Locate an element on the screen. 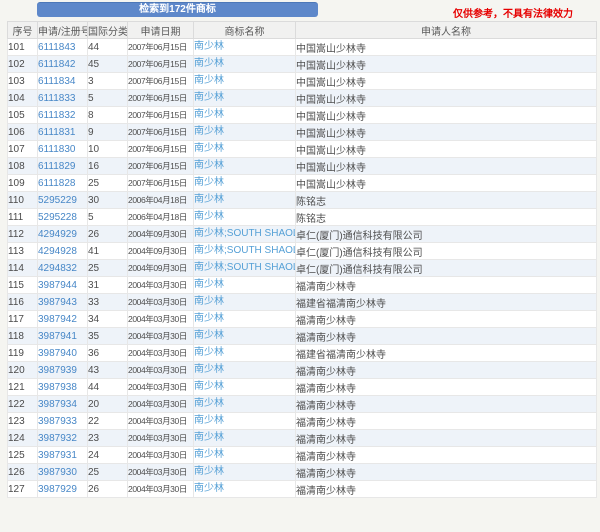 This screenshot has width=600, height=532. registration-number-link: 3987930 is located at coordinates (62, 472).